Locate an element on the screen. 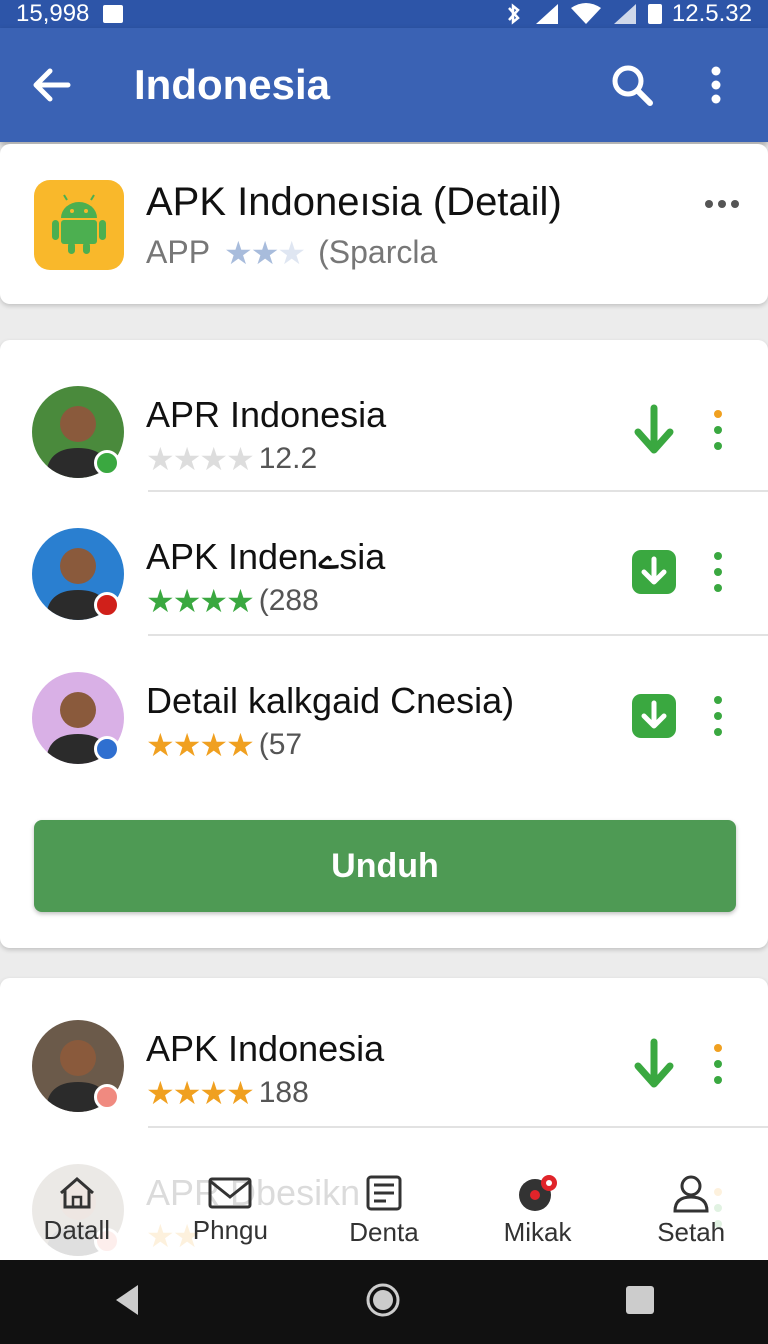 The height and width of the screenshot is (1344, 768). nav-item-phngu: Phngu is located at coordinates (231, 1210).